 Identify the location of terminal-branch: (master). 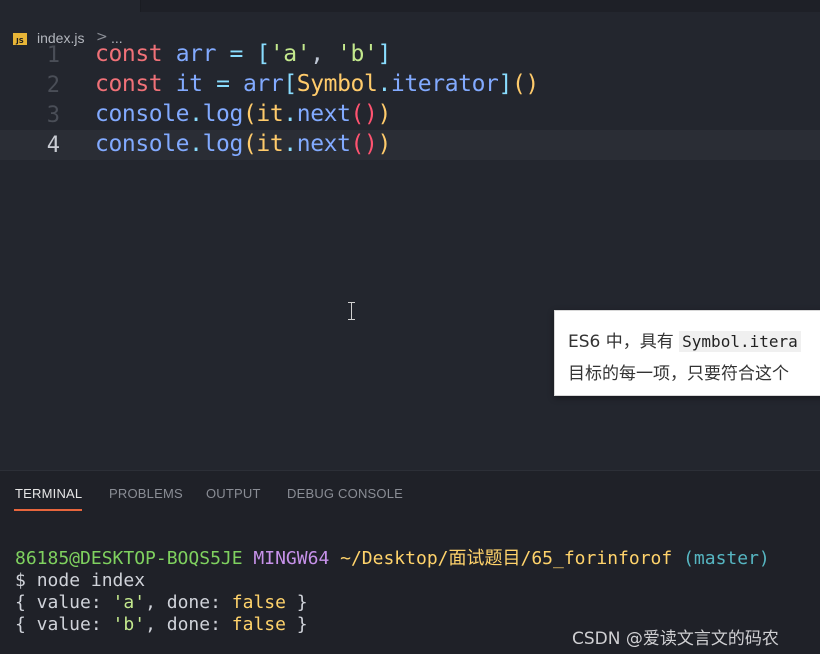
(726, 558).